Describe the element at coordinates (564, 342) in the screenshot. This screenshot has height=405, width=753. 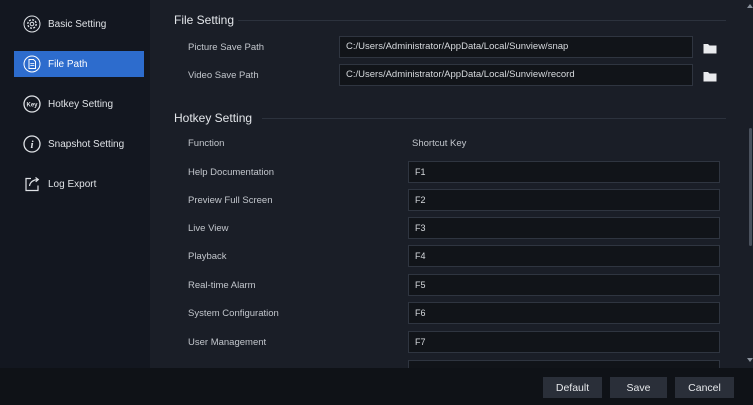
I see `hotkey-input: F7` at that location.